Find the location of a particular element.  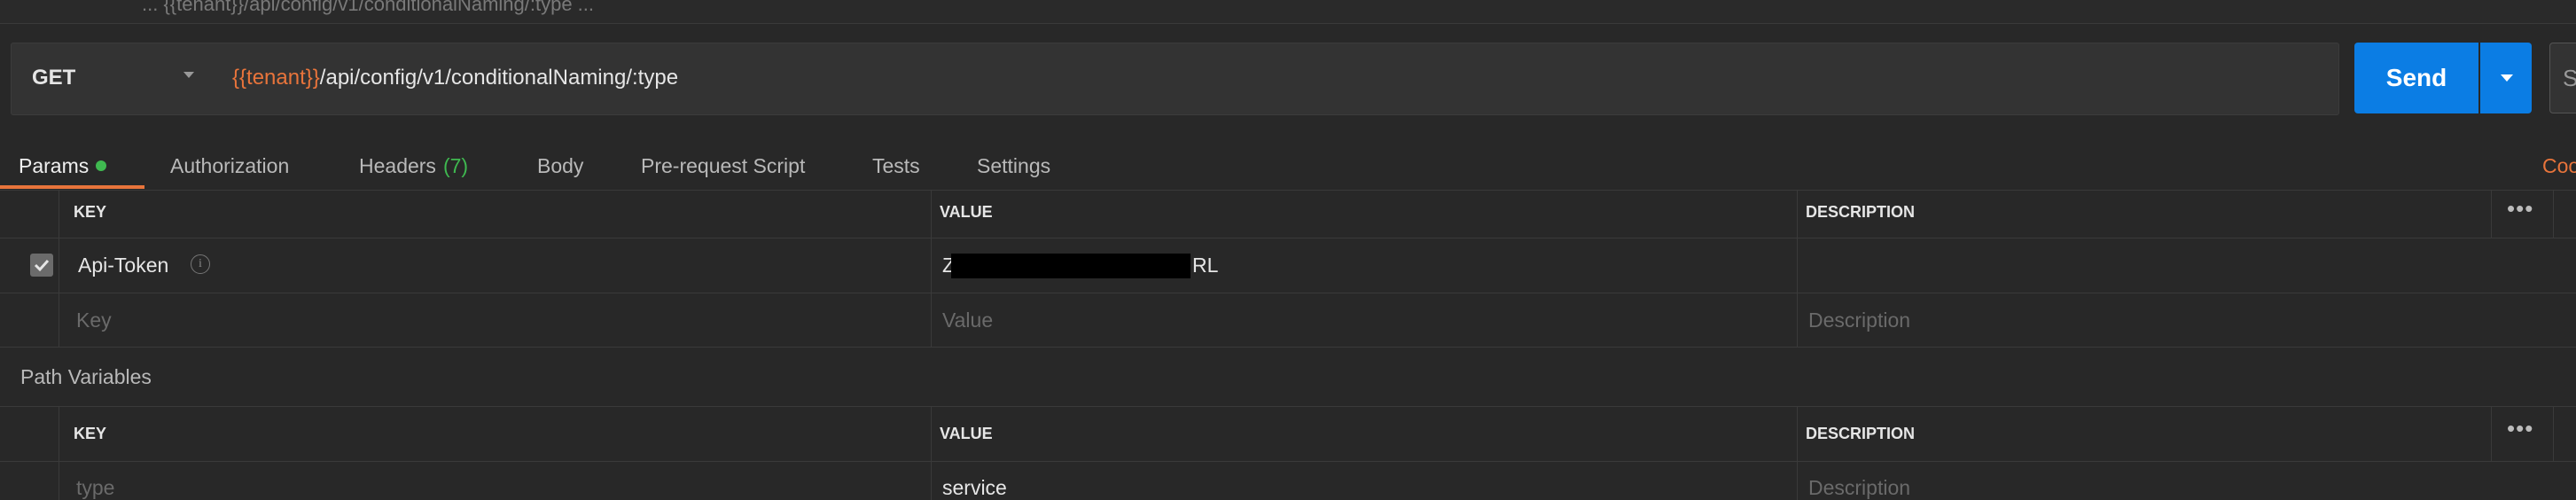

redaction-bar is located at coordinates (1070, 266).